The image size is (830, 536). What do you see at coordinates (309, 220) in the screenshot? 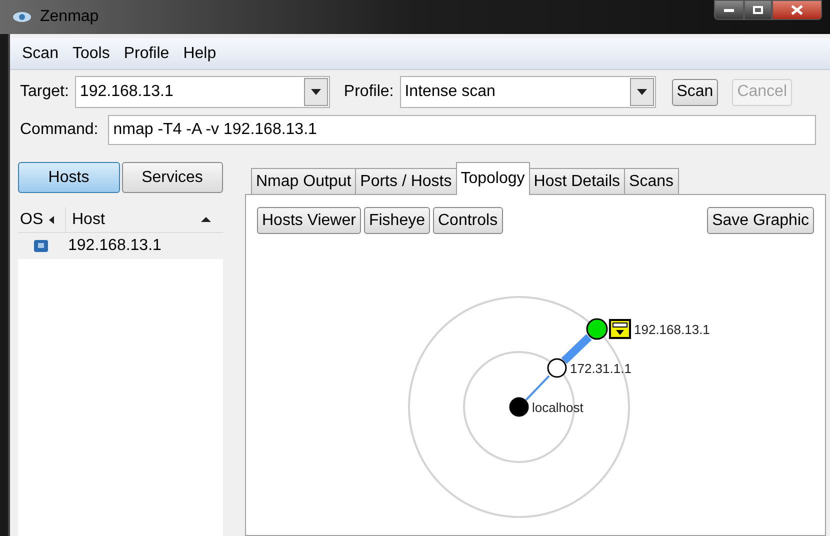
I see `toolbar-button: Hosts Viewer` at bounding box center [309, 220].